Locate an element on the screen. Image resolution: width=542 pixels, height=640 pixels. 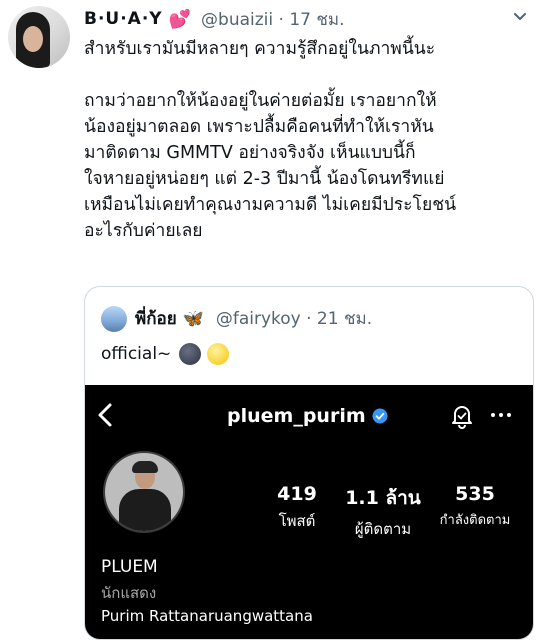
ig-more-icon is located at coordinates (501, 415).